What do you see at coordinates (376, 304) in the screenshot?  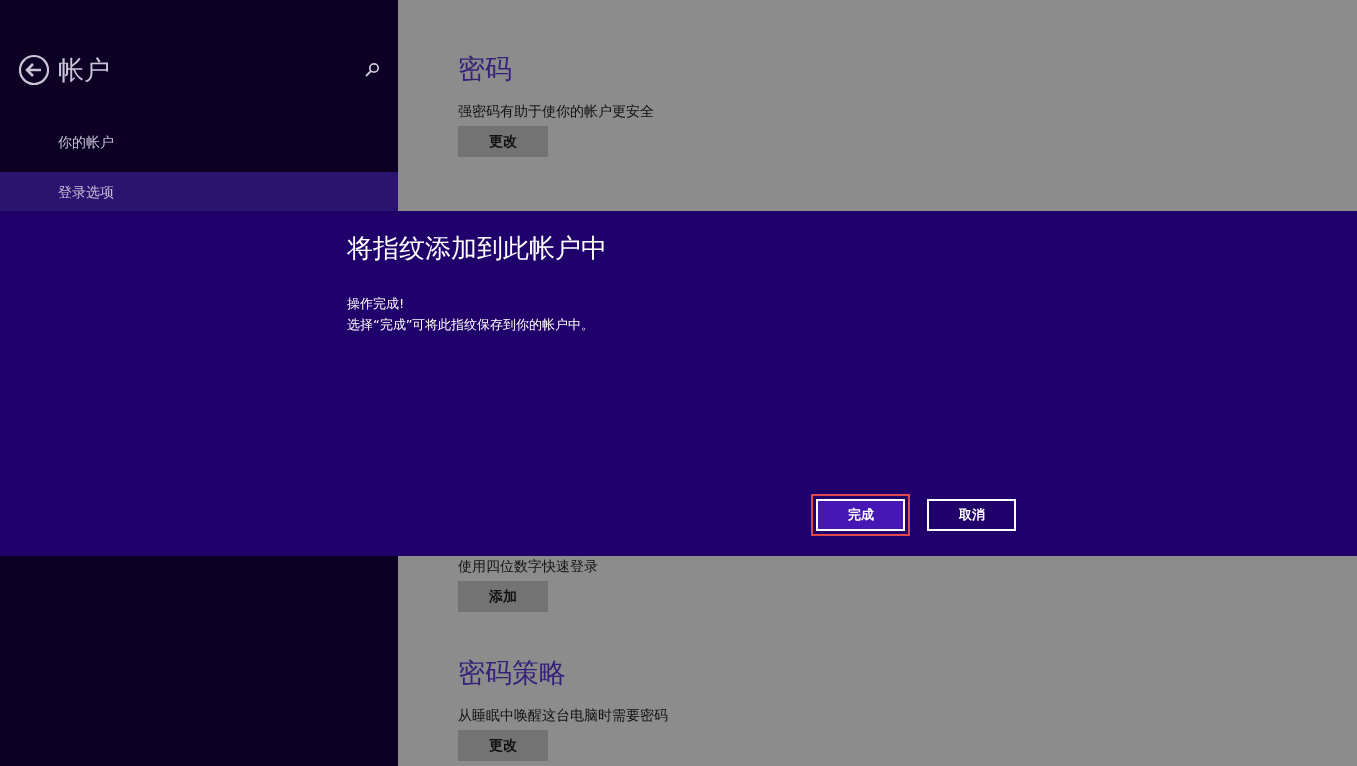 I see `dialog-message: 操作完成!` at bounding box center [376, 304].